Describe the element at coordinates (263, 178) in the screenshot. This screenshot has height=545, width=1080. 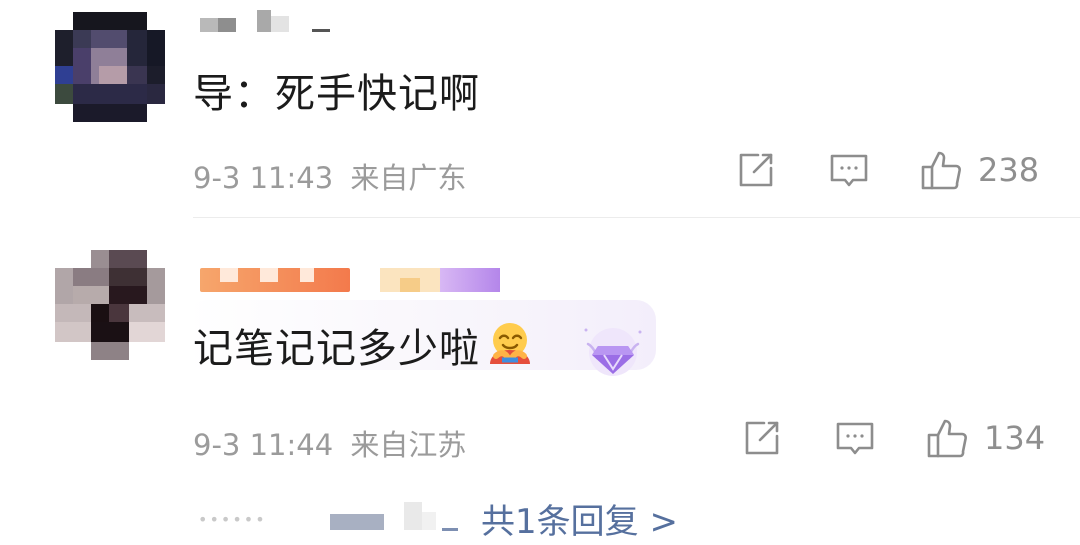
I see `comment-time: 9-3 11:43` at that location.